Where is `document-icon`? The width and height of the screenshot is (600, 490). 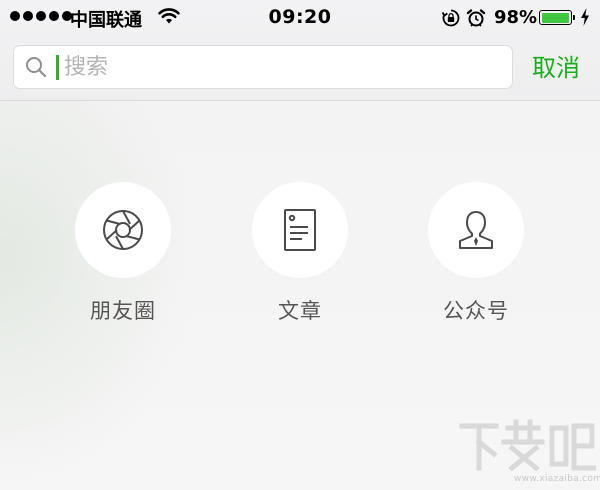
document-icon is located at coordinates (300, 230).